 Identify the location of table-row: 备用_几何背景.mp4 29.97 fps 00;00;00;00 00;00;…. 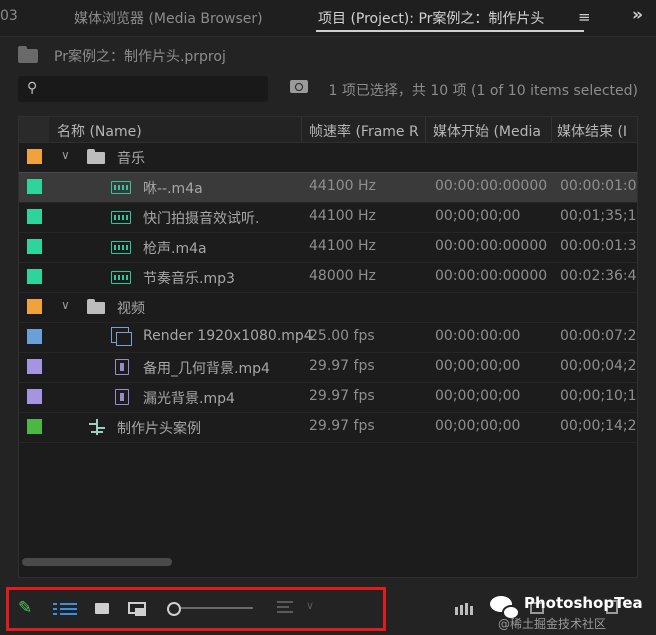
(328, 367).